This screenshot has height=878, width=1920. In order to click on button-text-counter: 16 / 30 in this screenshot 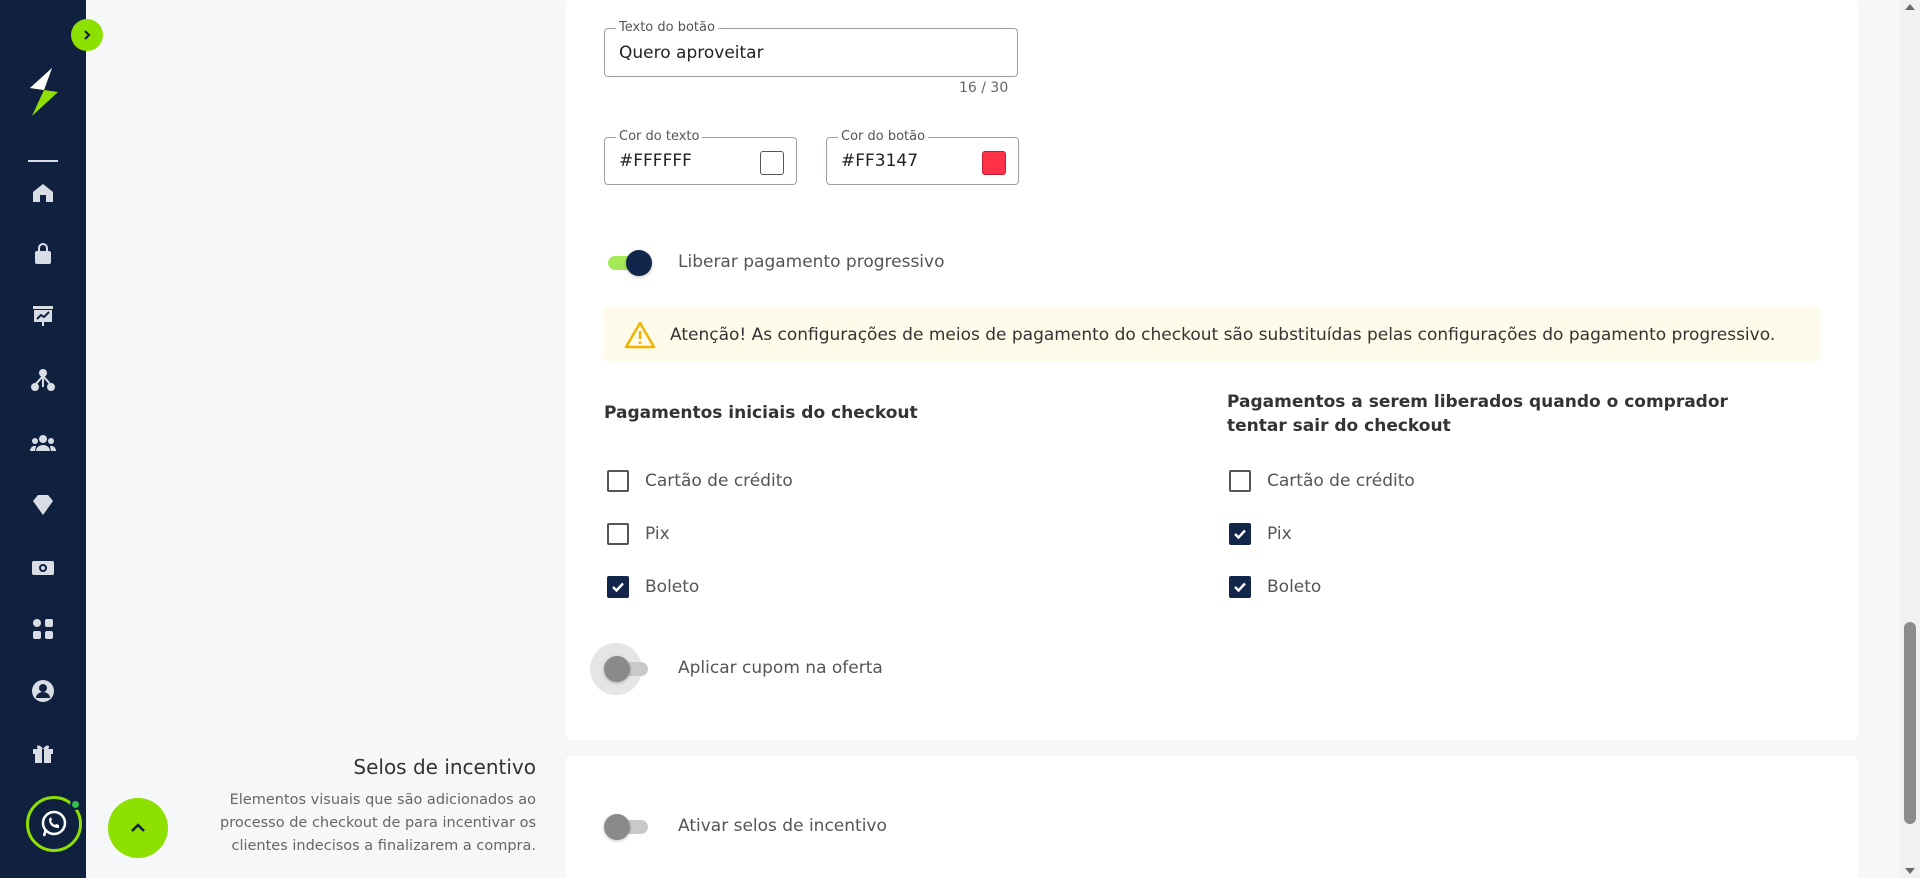, I will do `click(984, 88)`.